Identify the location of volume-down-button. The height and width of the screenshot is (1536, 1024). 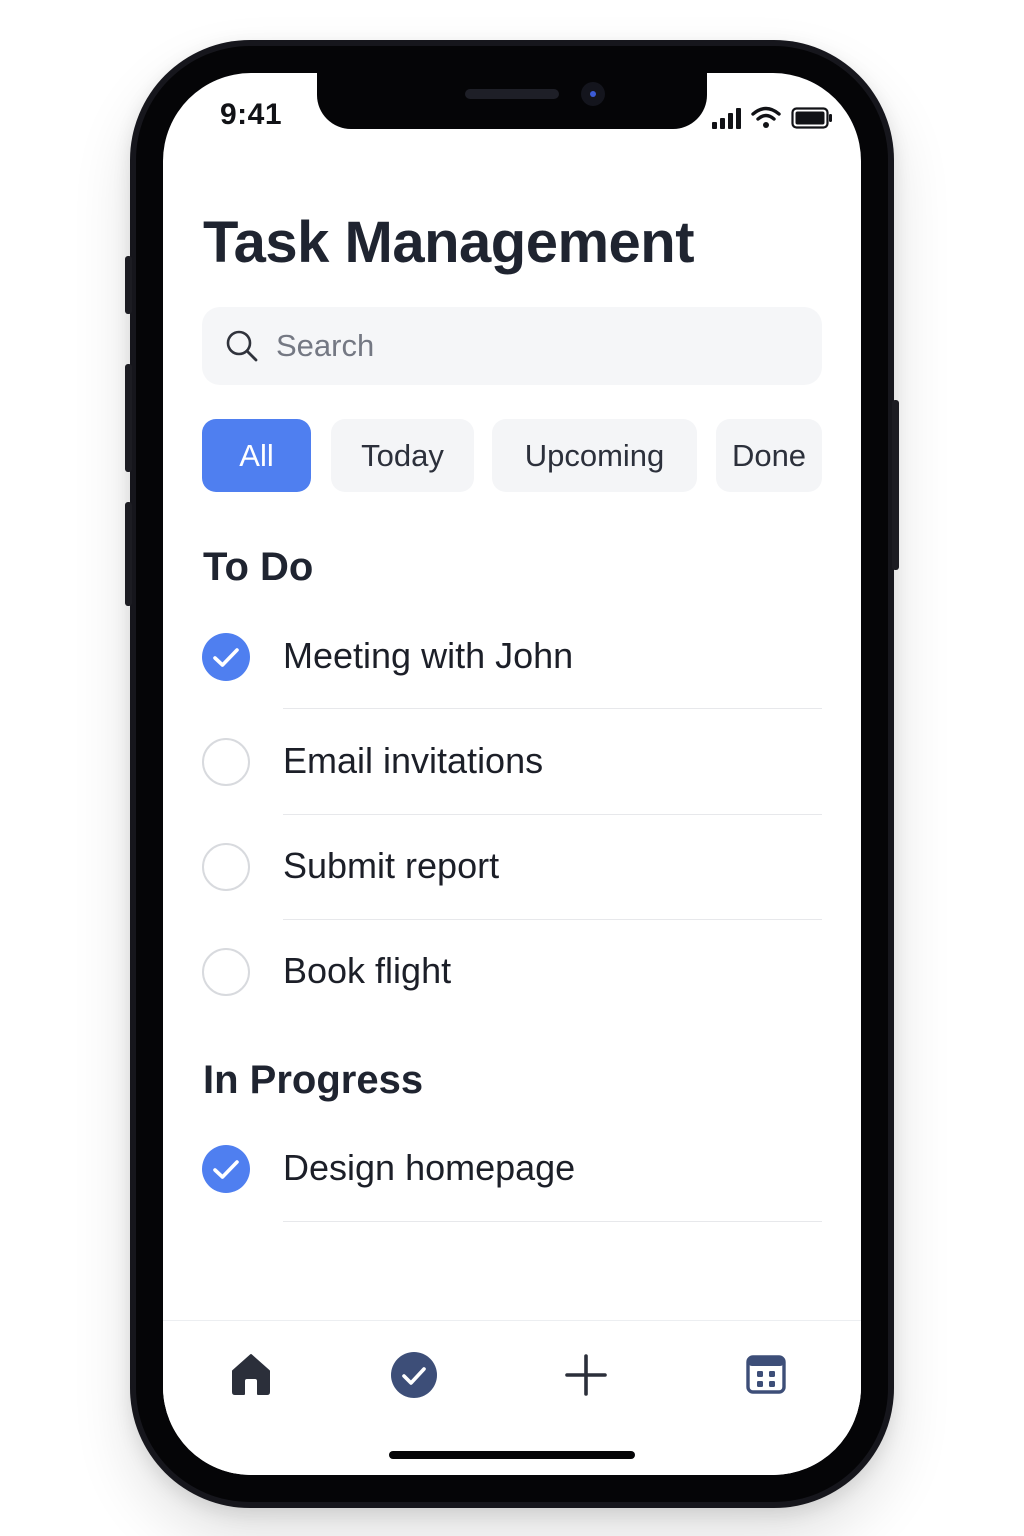
(128, 554).